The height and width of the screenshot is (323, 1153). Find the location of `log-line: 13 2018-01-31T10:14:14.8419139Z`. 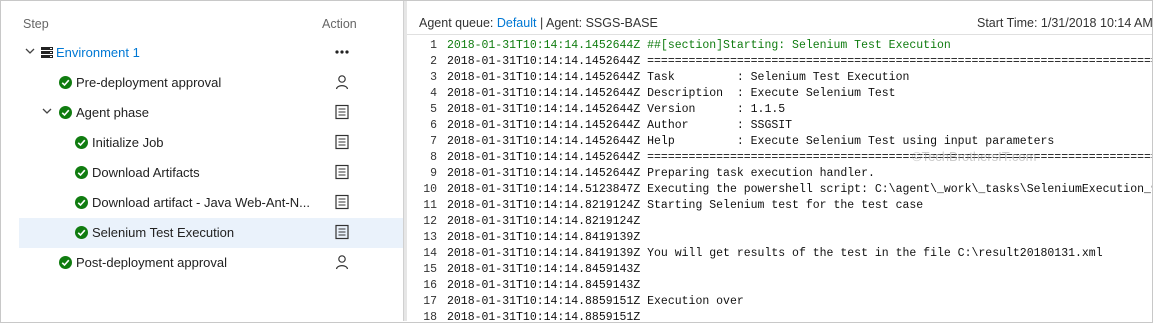

log-line: 13 2018-01-31T10:14:14.8419139Z is located at coordinates (779, 239).